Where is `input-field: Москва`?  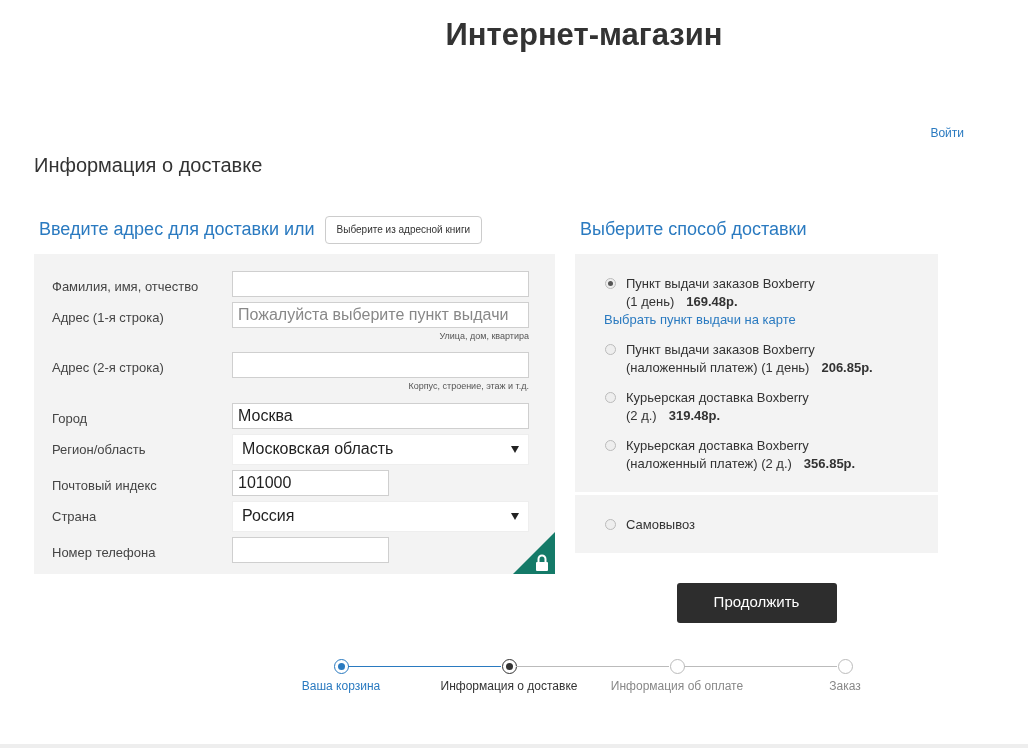 input-field: Москва is located at coordinates (380, 415).